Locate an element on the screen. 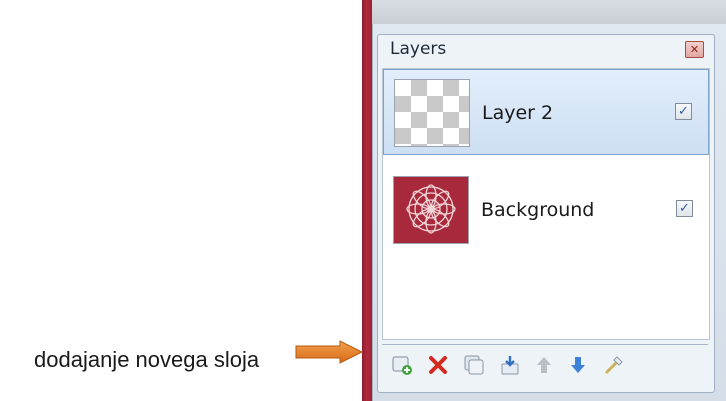  layer-properties-icon is located at coordinates (614, 365).